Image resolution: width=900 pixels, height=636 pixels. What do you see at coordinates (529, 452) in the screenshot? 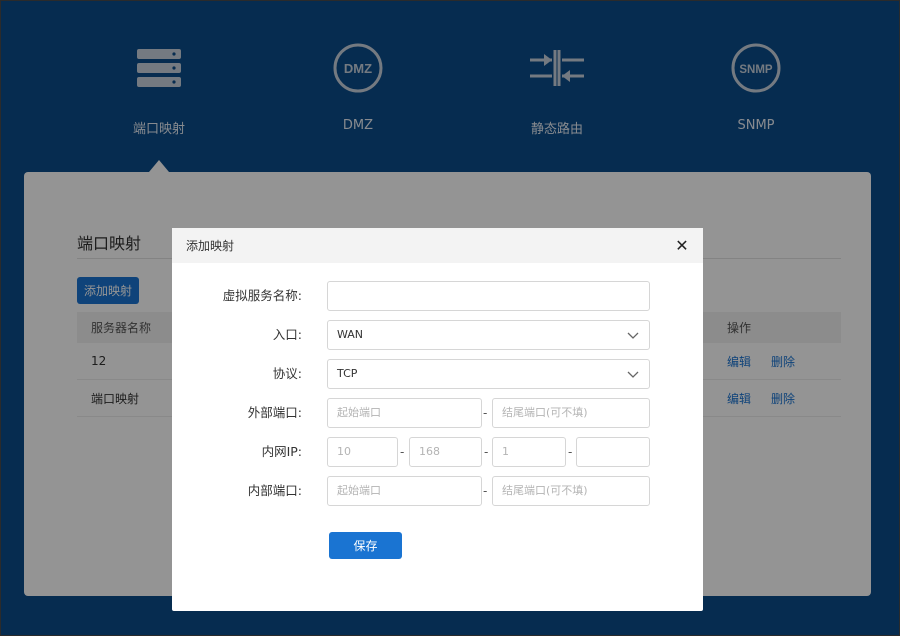
I see `ip-octet-3-input: 1` at bounding box center [529, 452].